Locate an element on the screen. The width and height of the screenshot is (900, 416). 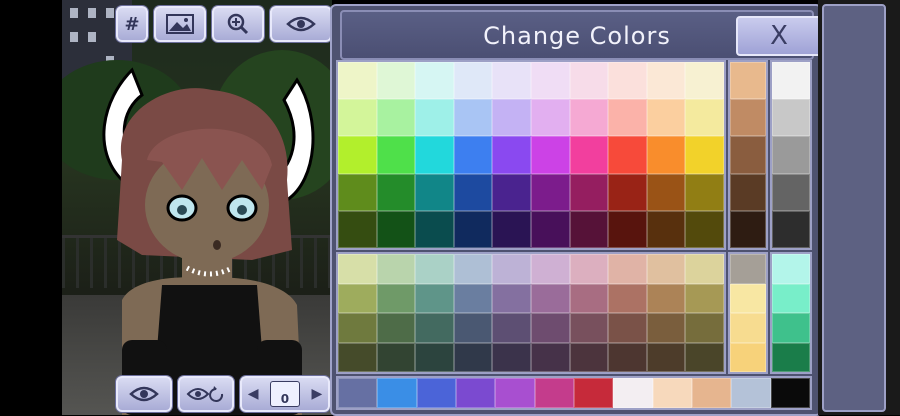
chevron-left-icon: ◀ is located at coordinates (253, 394).